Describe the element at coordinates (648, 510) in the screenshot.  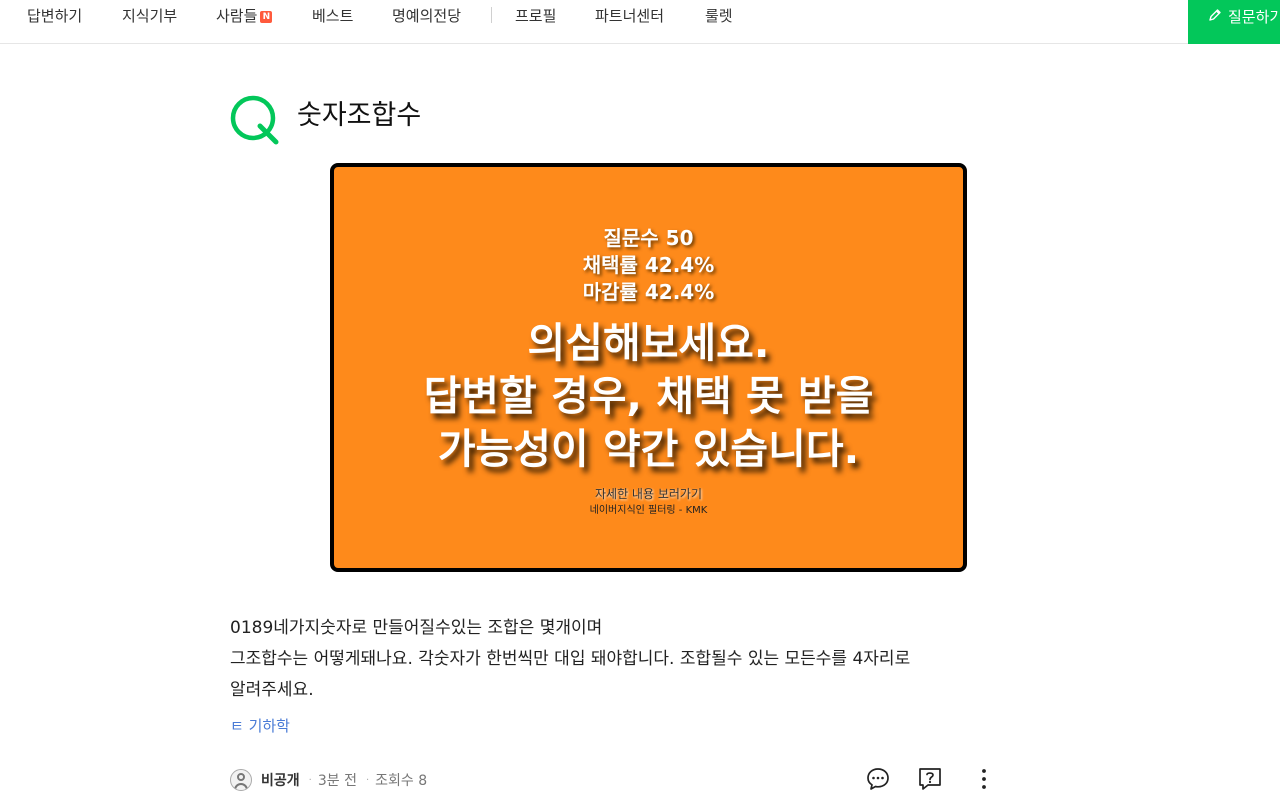
I see `banner-credit: 네이버지식인 필터링 - KMK` at that location.